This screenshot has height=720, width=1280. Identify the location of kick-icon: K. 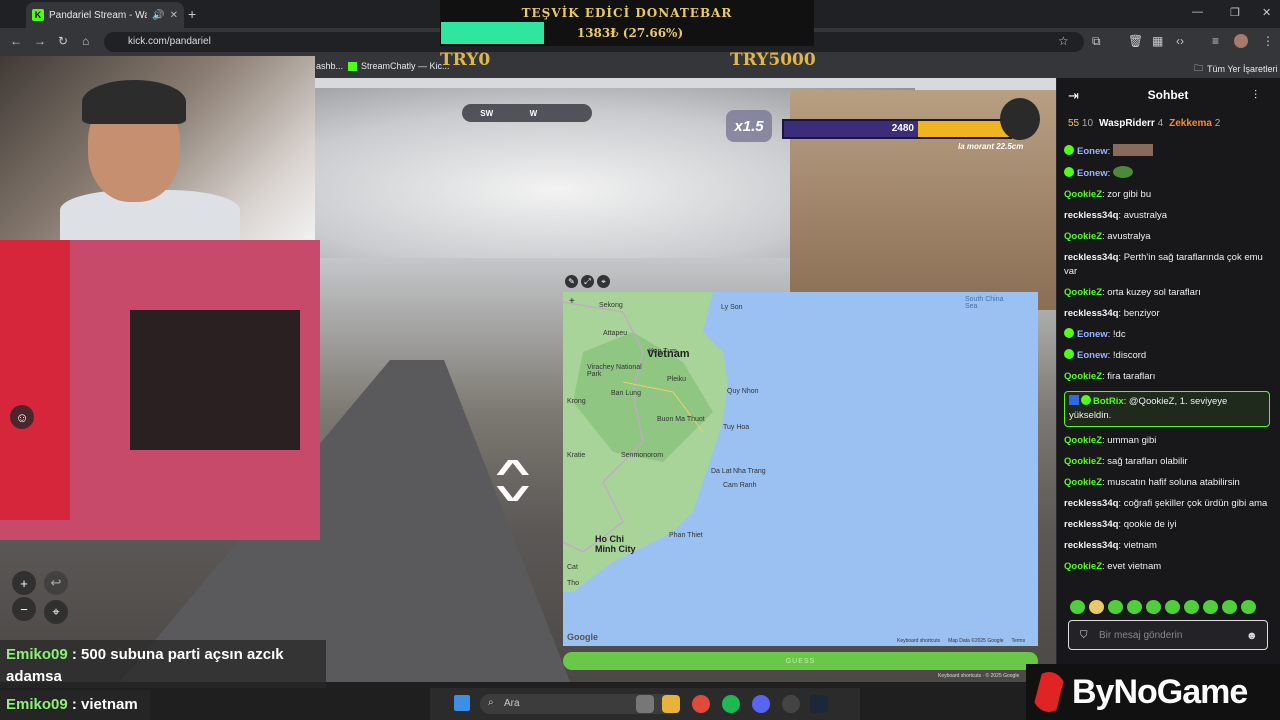
(38, 15).